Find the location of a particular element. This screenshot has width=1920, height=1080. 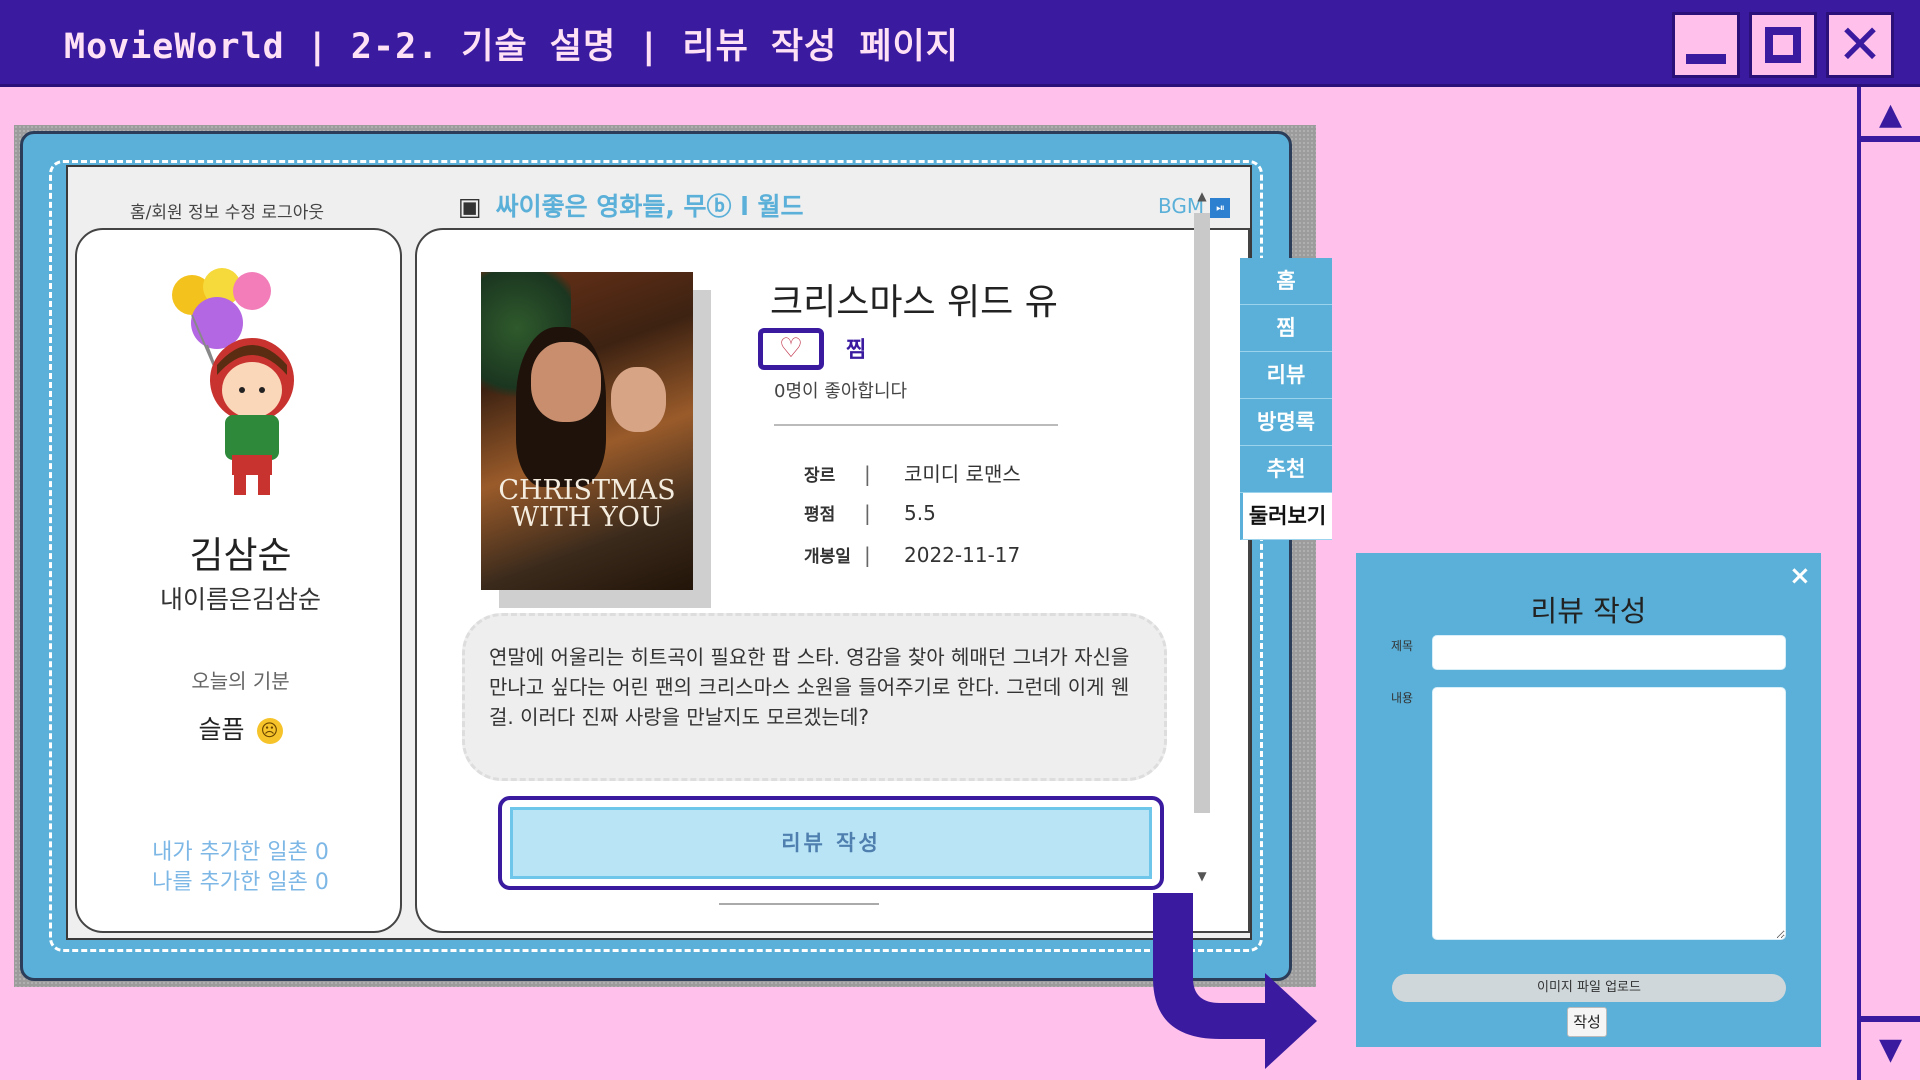

content-scrollbar: ▲ ▼ is located at coordinates (1202, 537).